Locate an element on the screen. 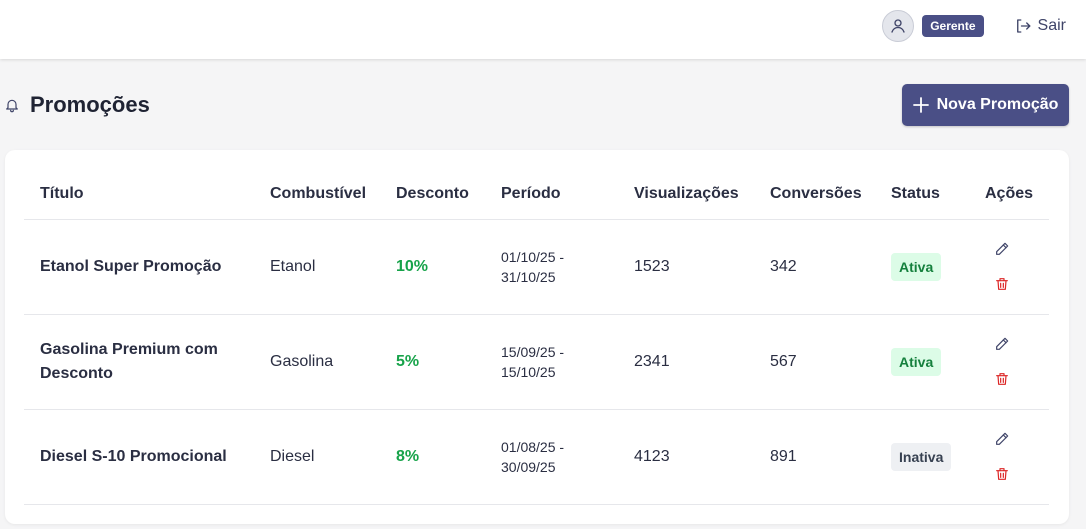  promotion-fuel: Diesel is located at coordinates (333, 457).